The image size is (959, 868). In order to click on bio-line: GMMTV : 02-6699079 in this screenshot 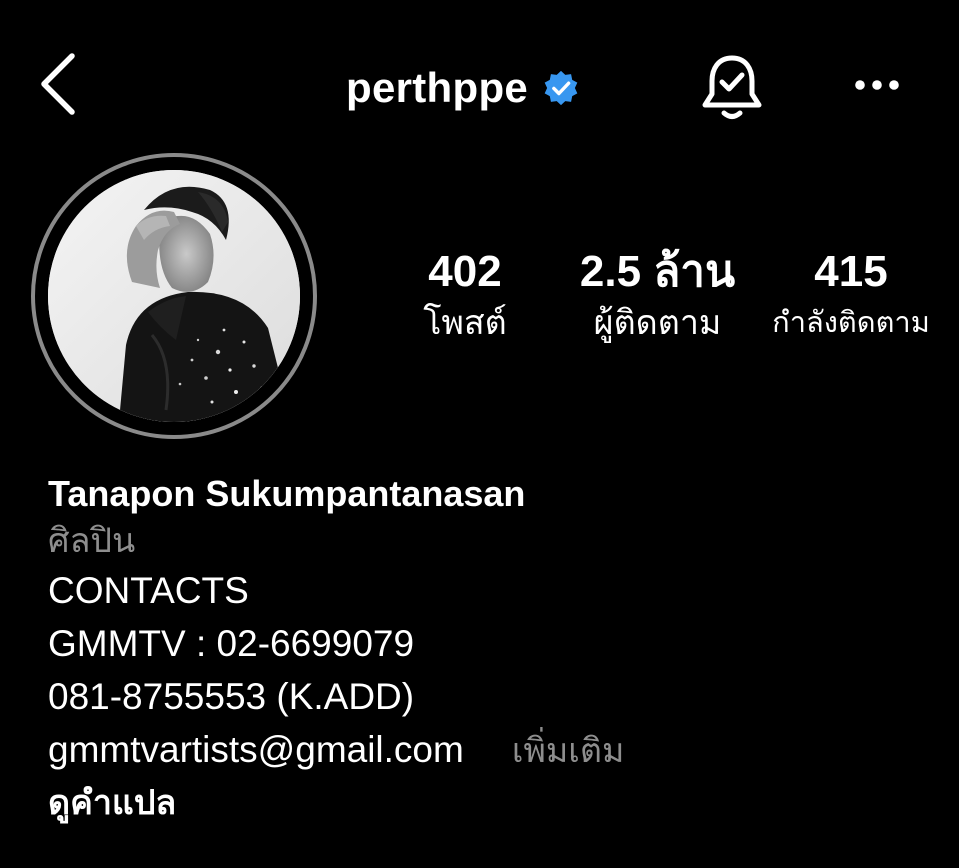, I will do `click(231, 643)`.